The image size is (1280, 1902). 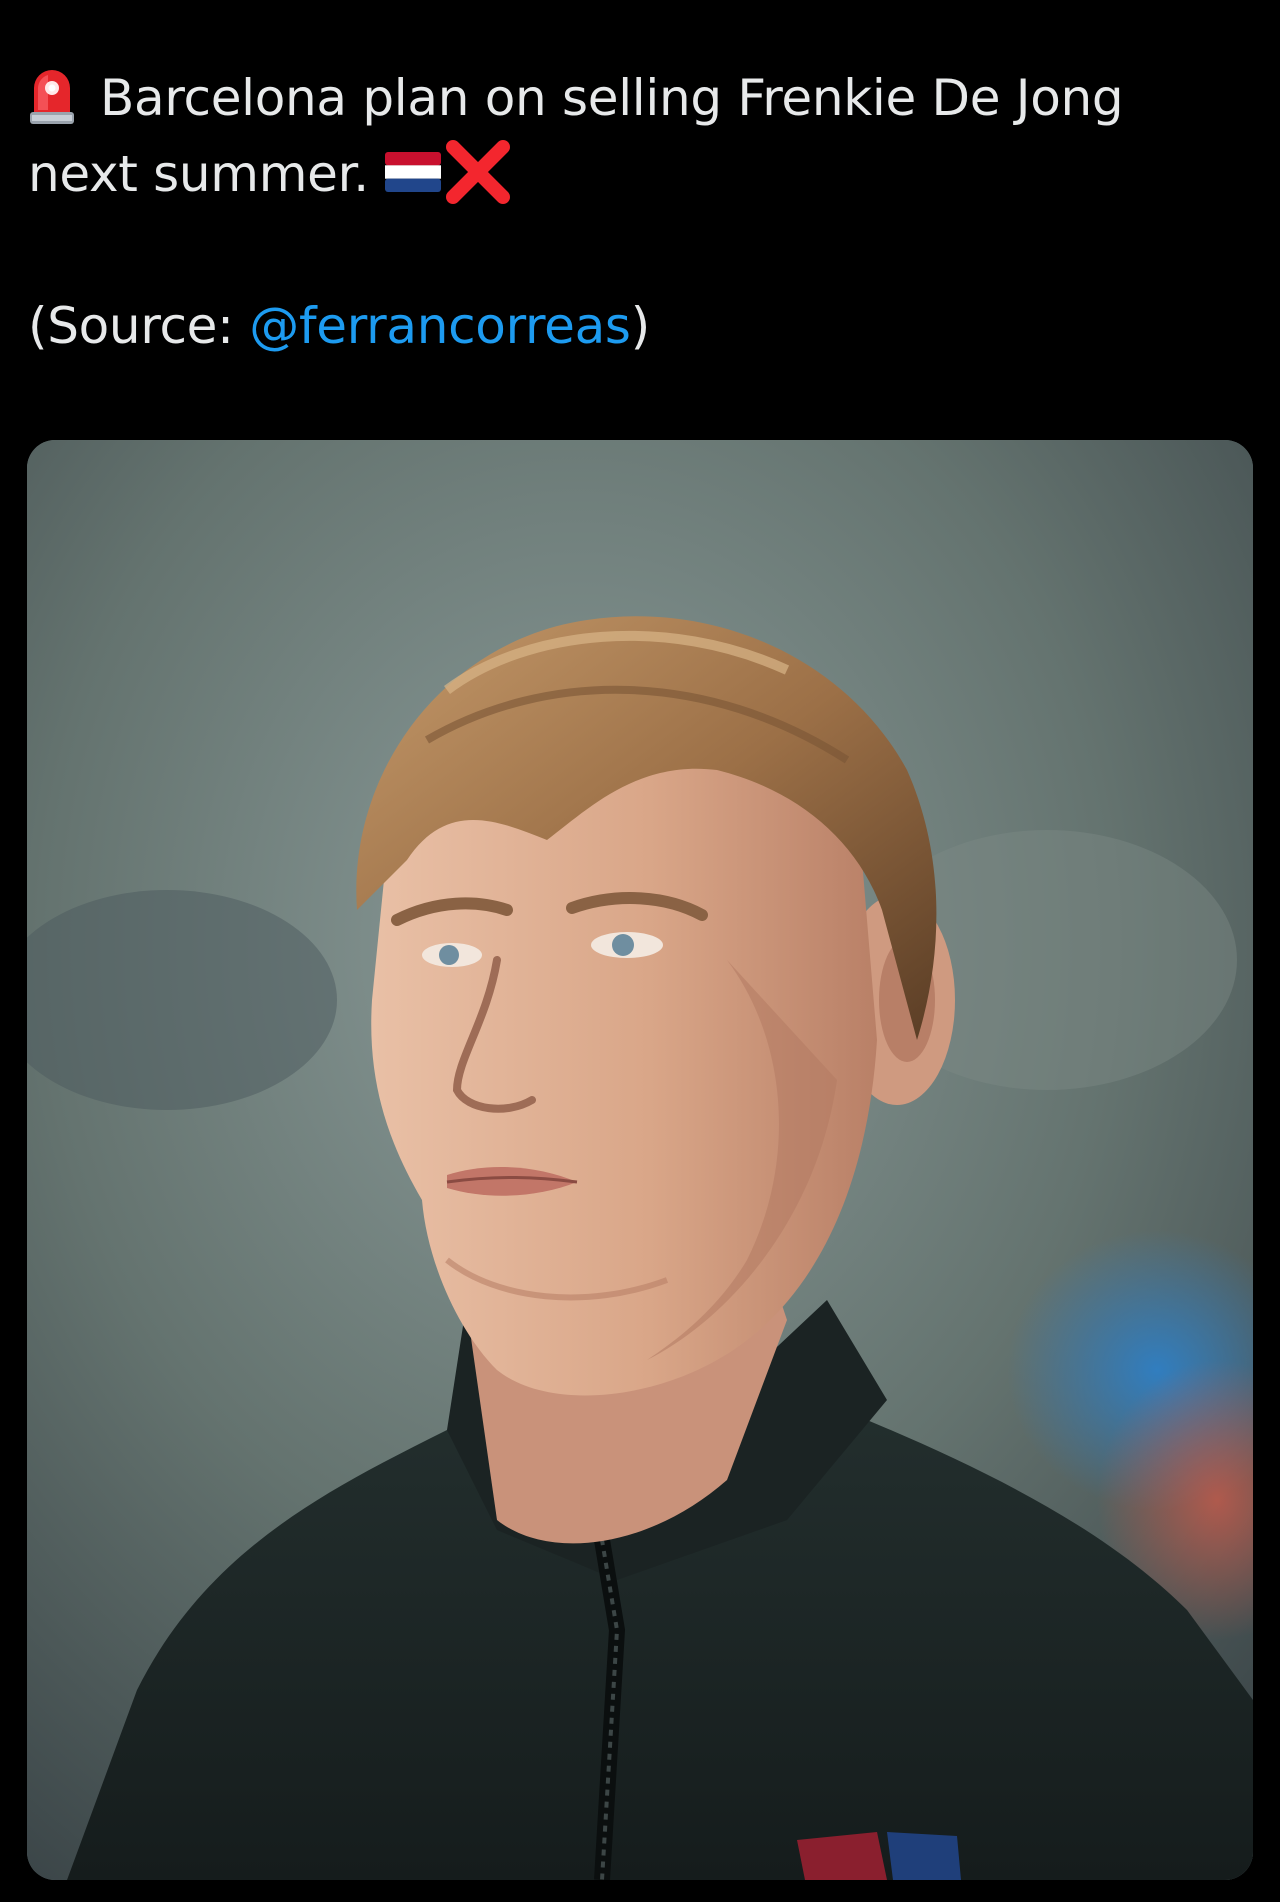 What do you see at coordinates (139, 326) in the screenshot?
I see `source-prefix: (Source:` at bounding box center [139, 326].